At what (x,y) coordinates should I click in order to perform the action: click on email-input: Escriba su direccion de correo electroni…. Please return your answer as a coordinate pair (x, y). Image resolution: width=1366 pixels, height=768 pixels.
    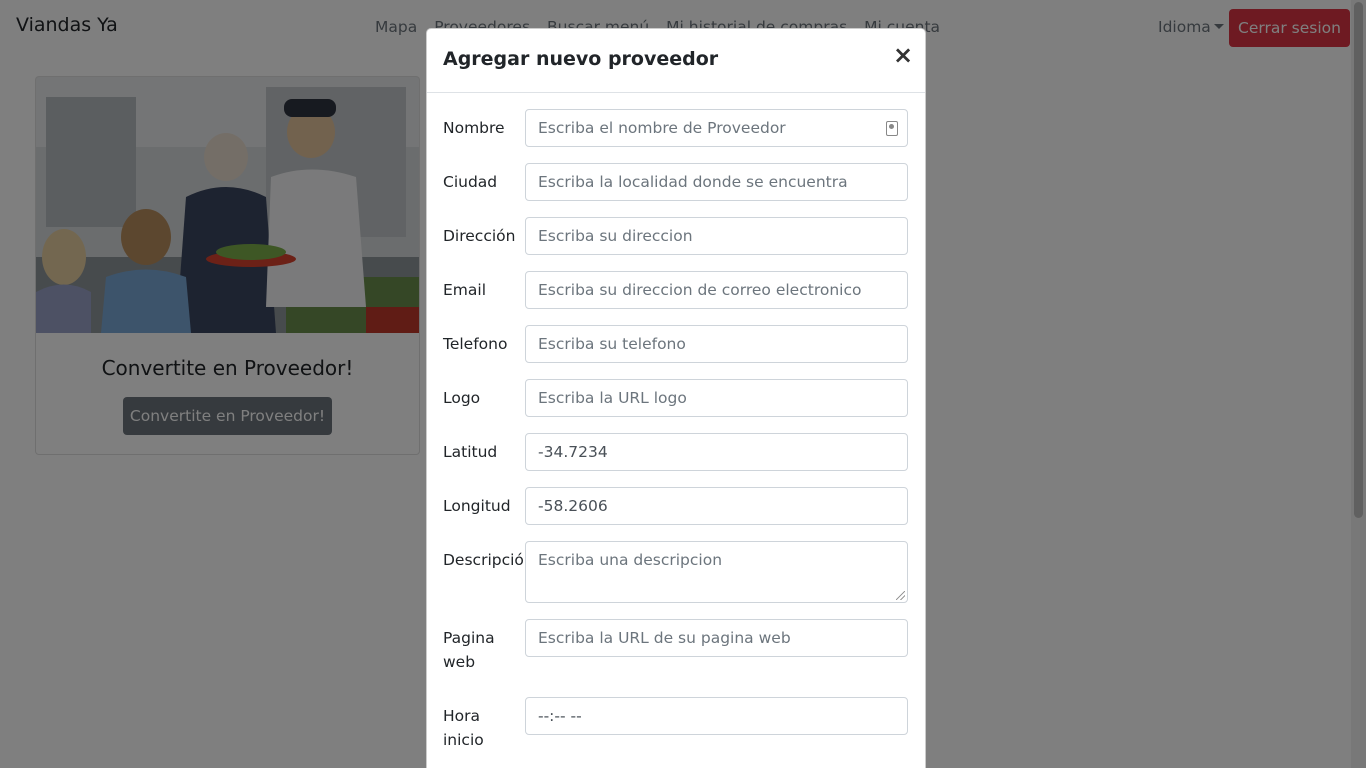
    Looking at the image, I should click on (716, 290).